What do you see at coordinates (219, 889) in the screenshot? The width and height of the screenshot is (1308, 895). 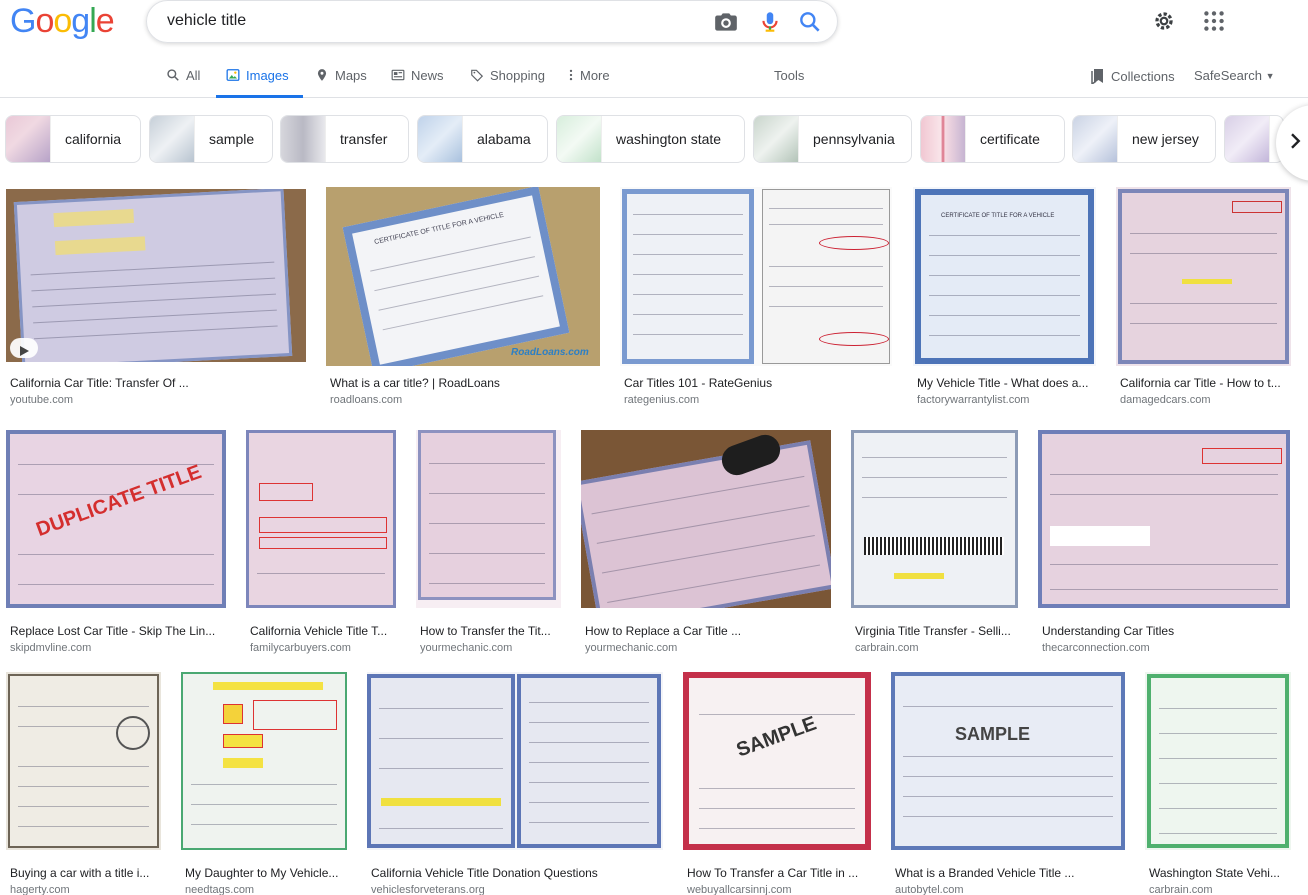 I see `result-source: needtags.com` at bounding box center [219, 889].